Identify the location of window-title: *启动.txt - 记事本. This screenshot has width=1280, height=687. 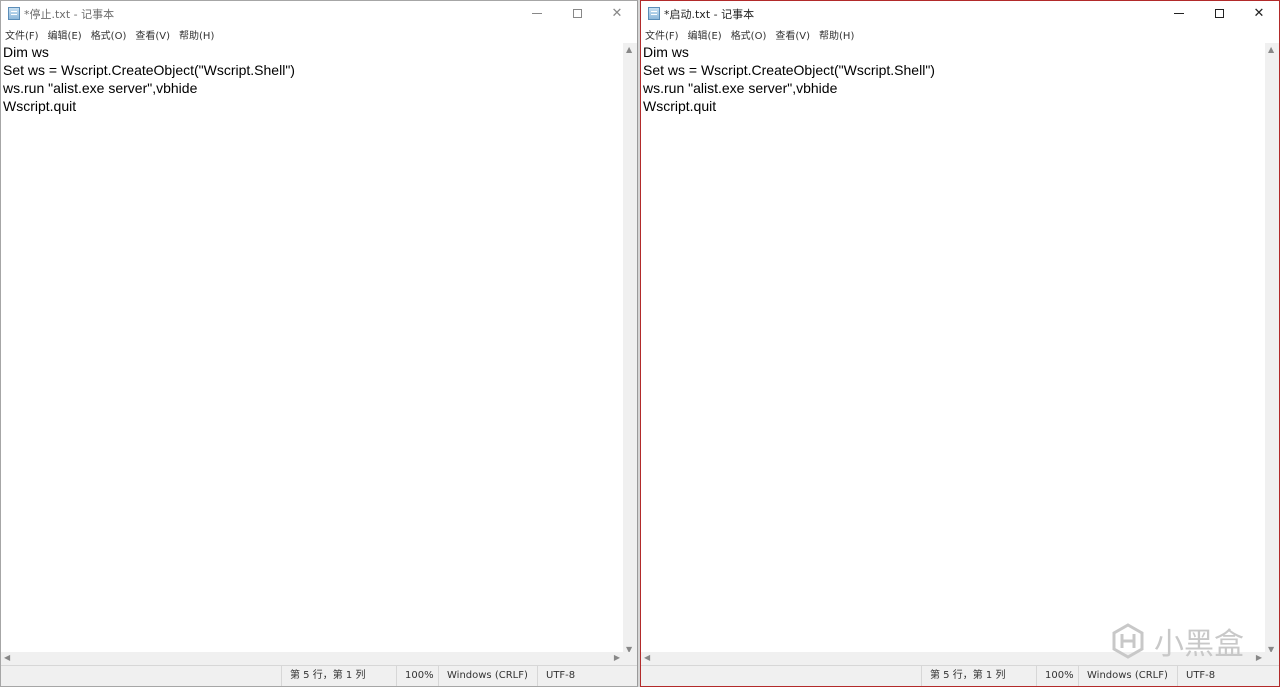
(709, 14).